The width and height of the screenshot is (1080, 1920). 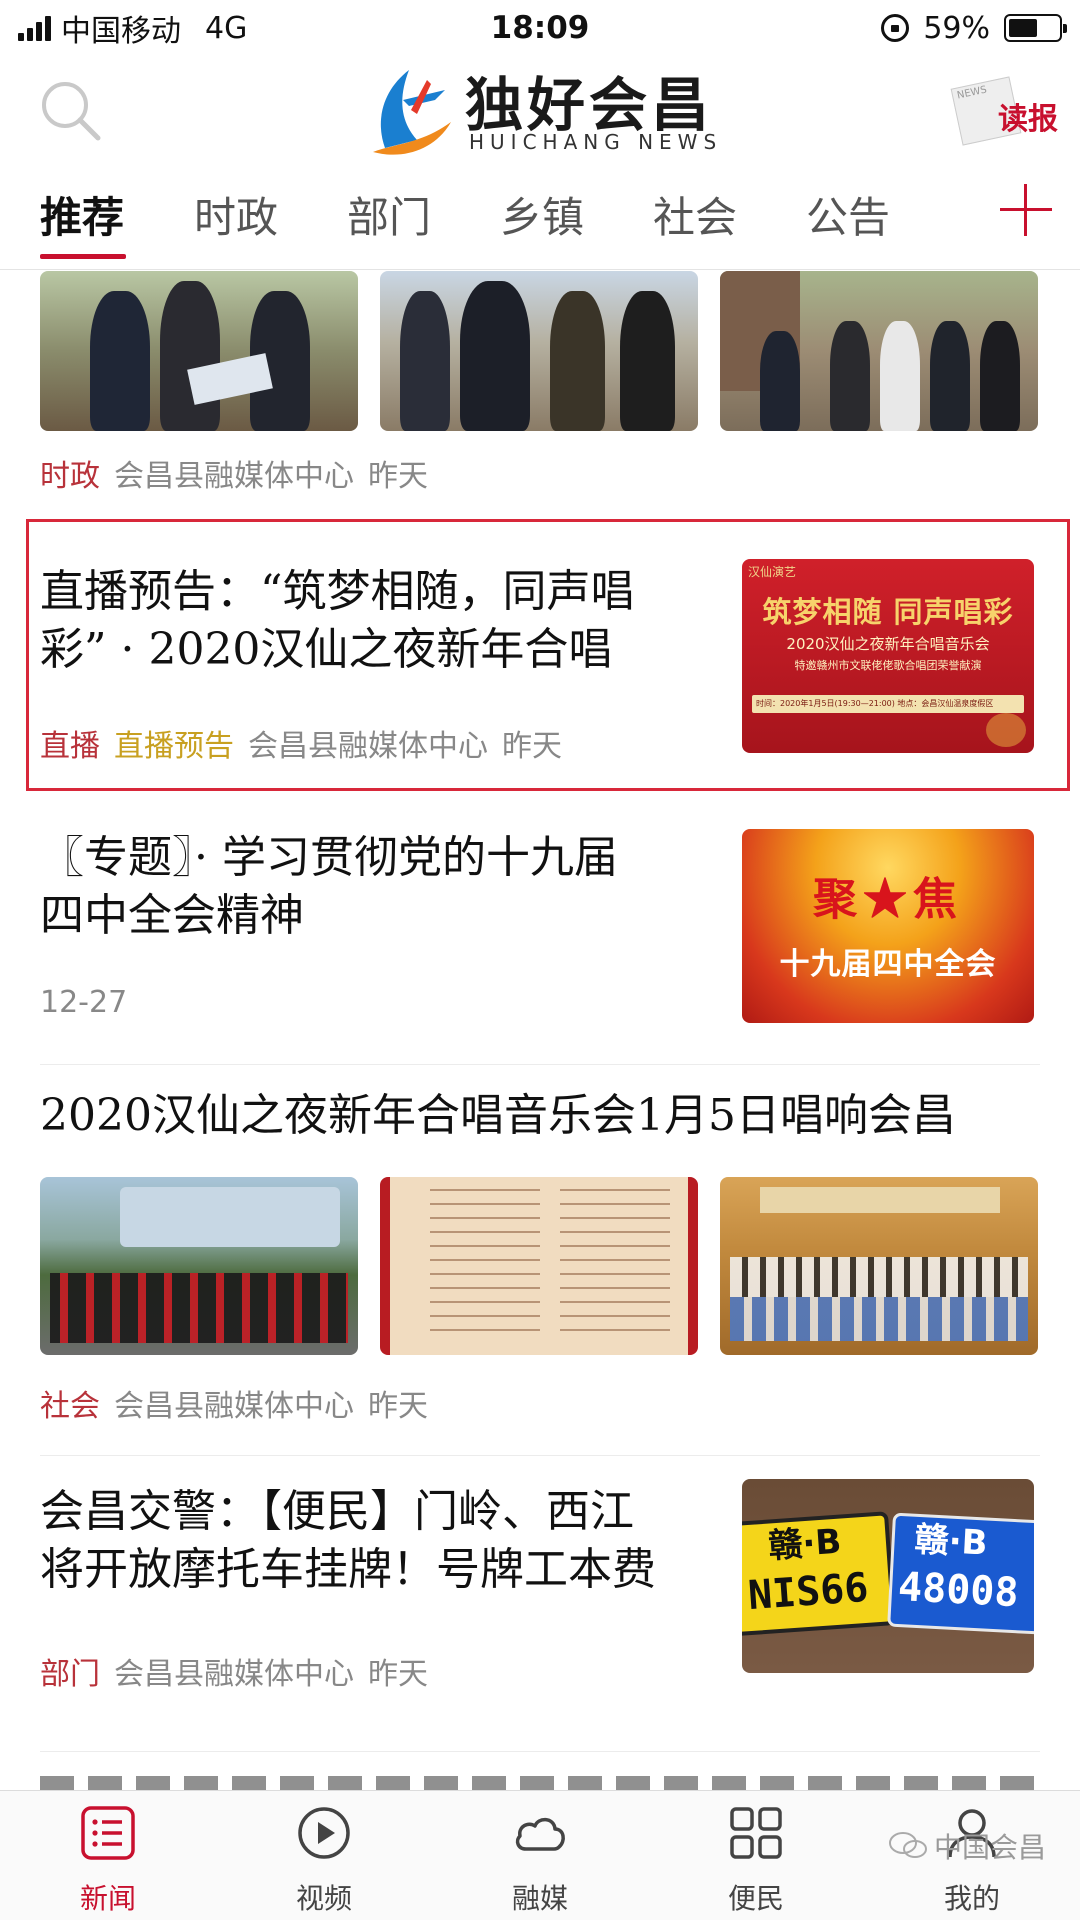 What do you see at coordinates (755, 1898) in the screenshot?
I see `nav-label: 便民` at bounding box center [755, 1898].